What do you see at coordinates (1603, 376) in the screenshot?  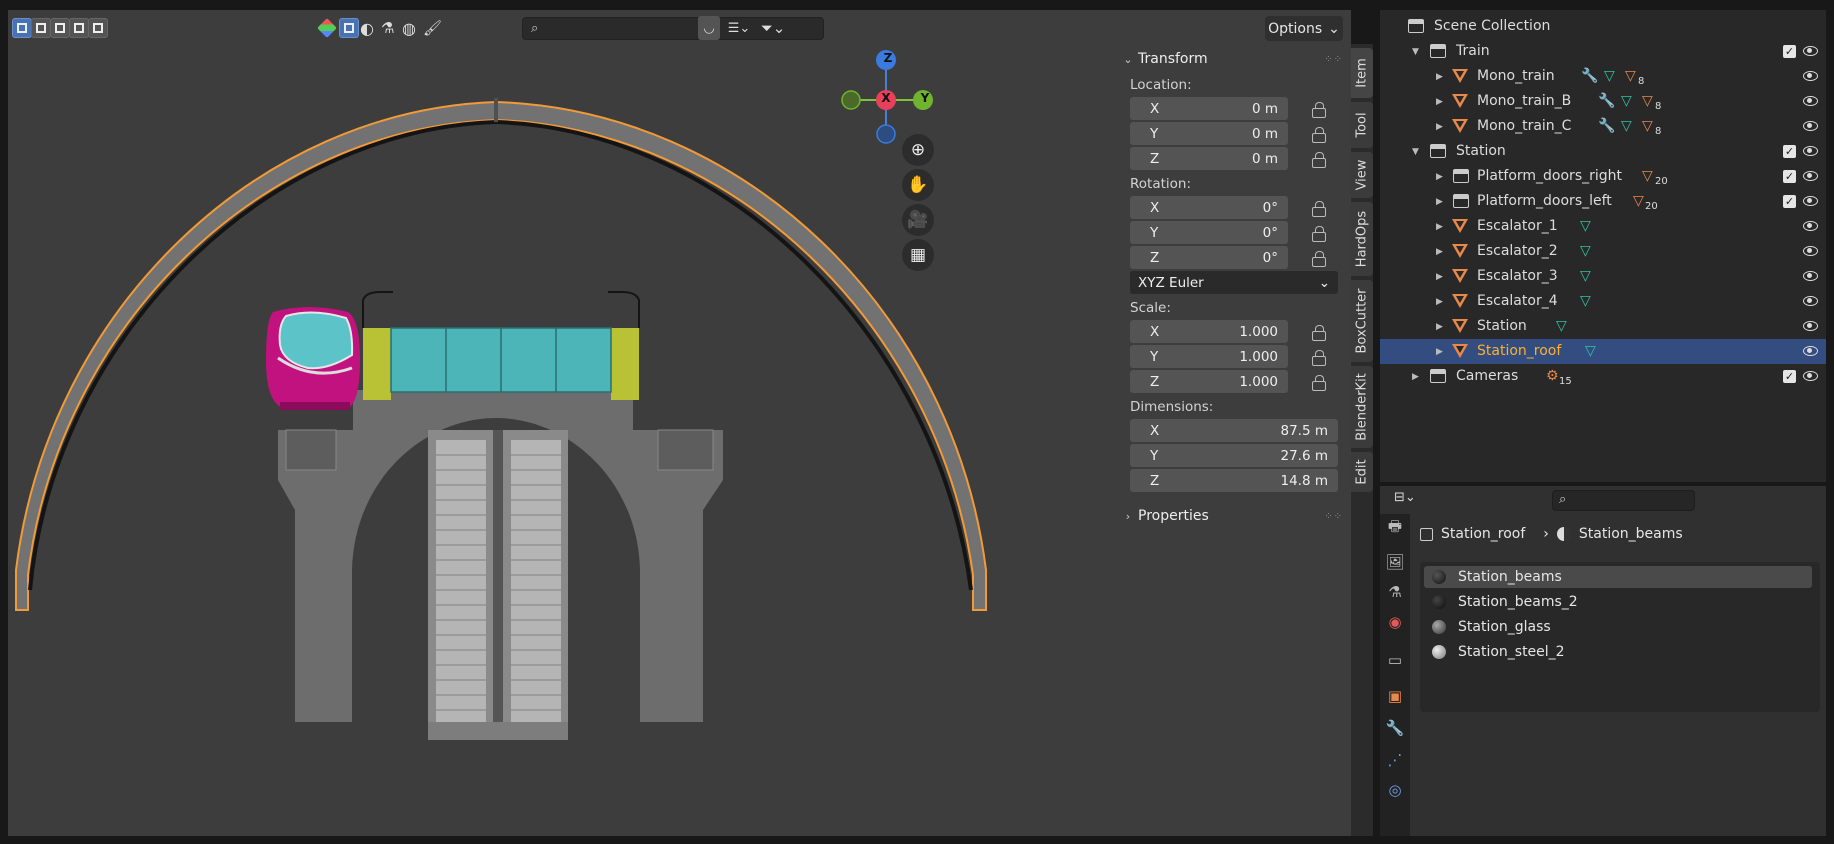 I see `outliner-row-cameras: ▶ Cameras ⚙ 15 ✓` at bounding box center [1603, 376].